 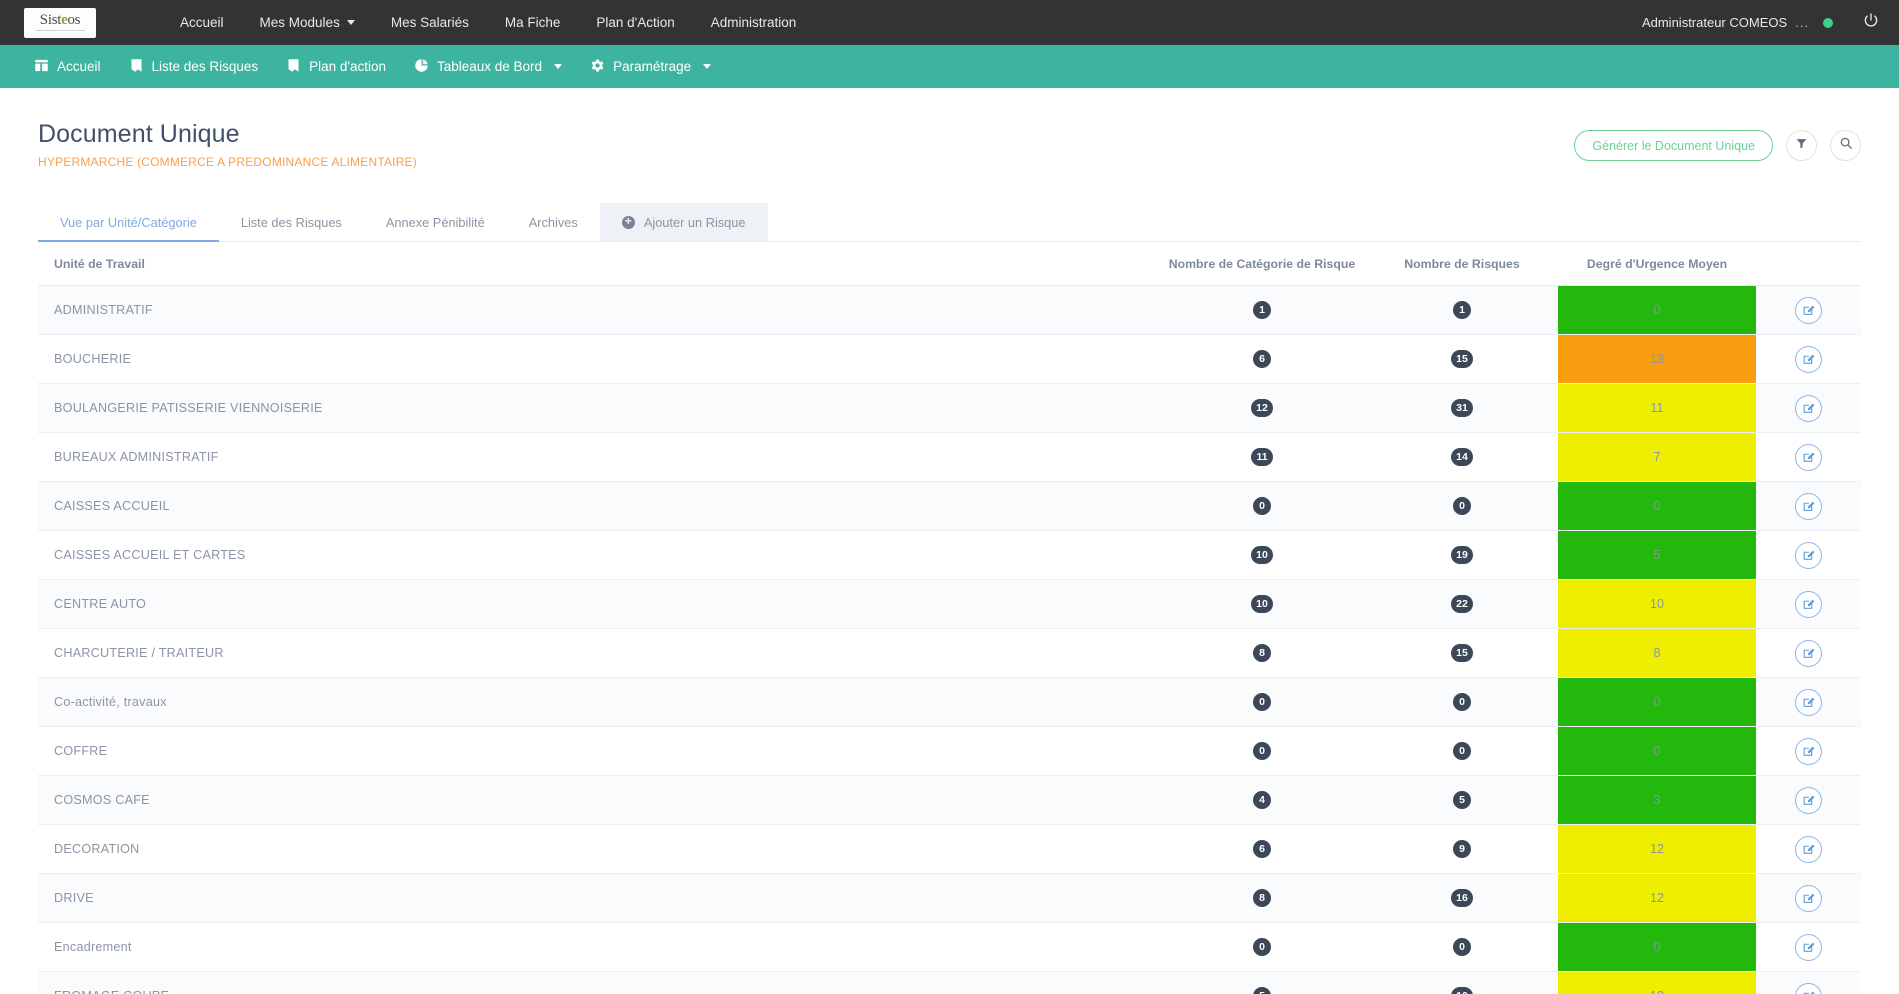 I want to click on top-menu-label: Mes Salariés, so click(x=429, y=22).